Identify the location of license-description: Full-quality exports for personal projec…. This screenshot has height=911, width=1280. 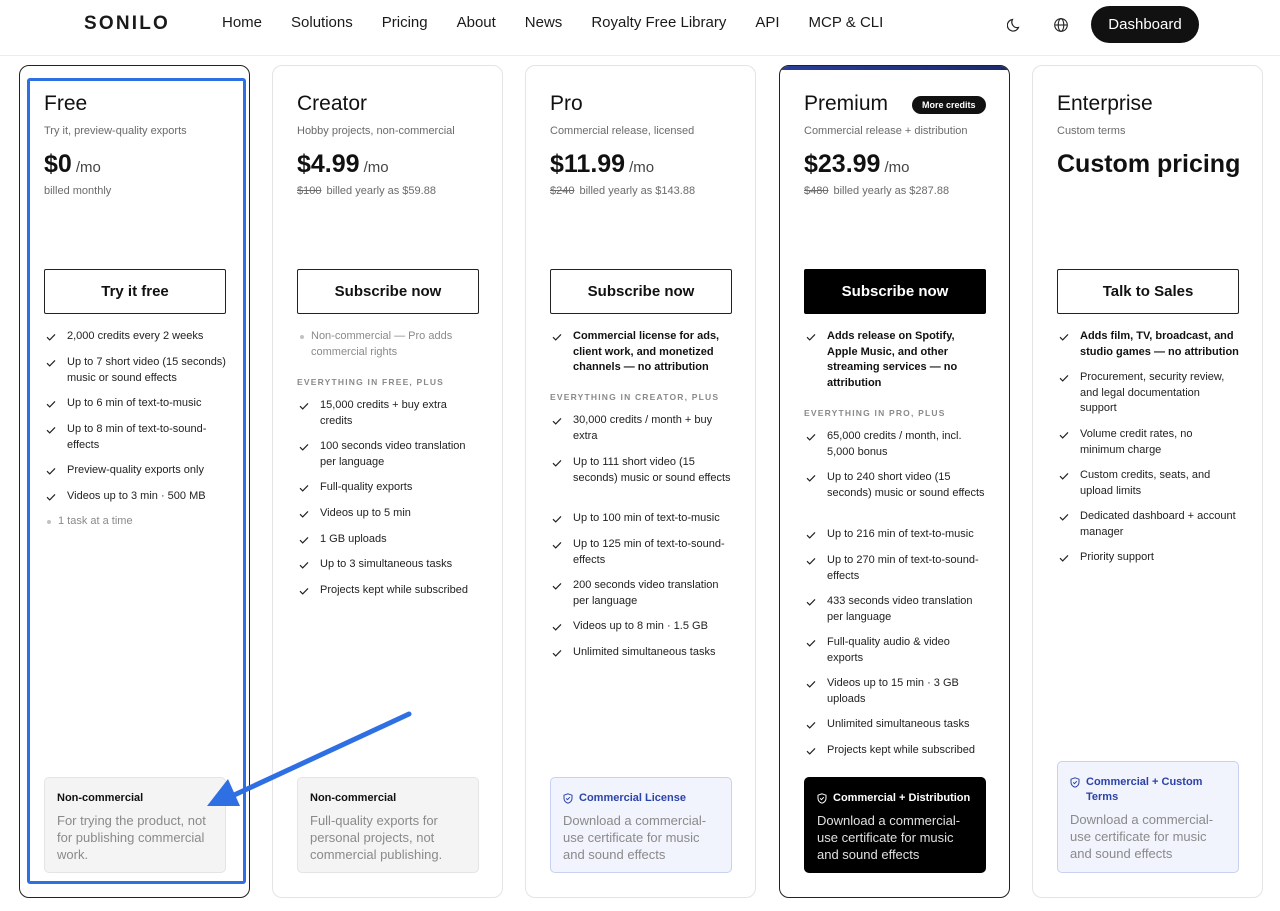
(376, 837).